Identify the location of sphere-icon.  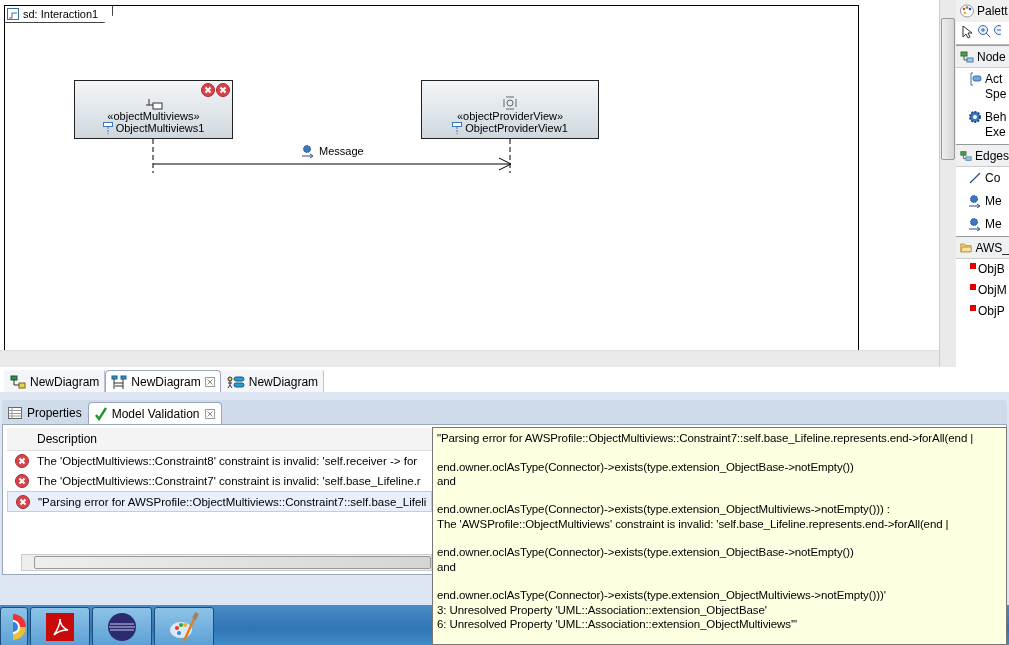
(122, 627).